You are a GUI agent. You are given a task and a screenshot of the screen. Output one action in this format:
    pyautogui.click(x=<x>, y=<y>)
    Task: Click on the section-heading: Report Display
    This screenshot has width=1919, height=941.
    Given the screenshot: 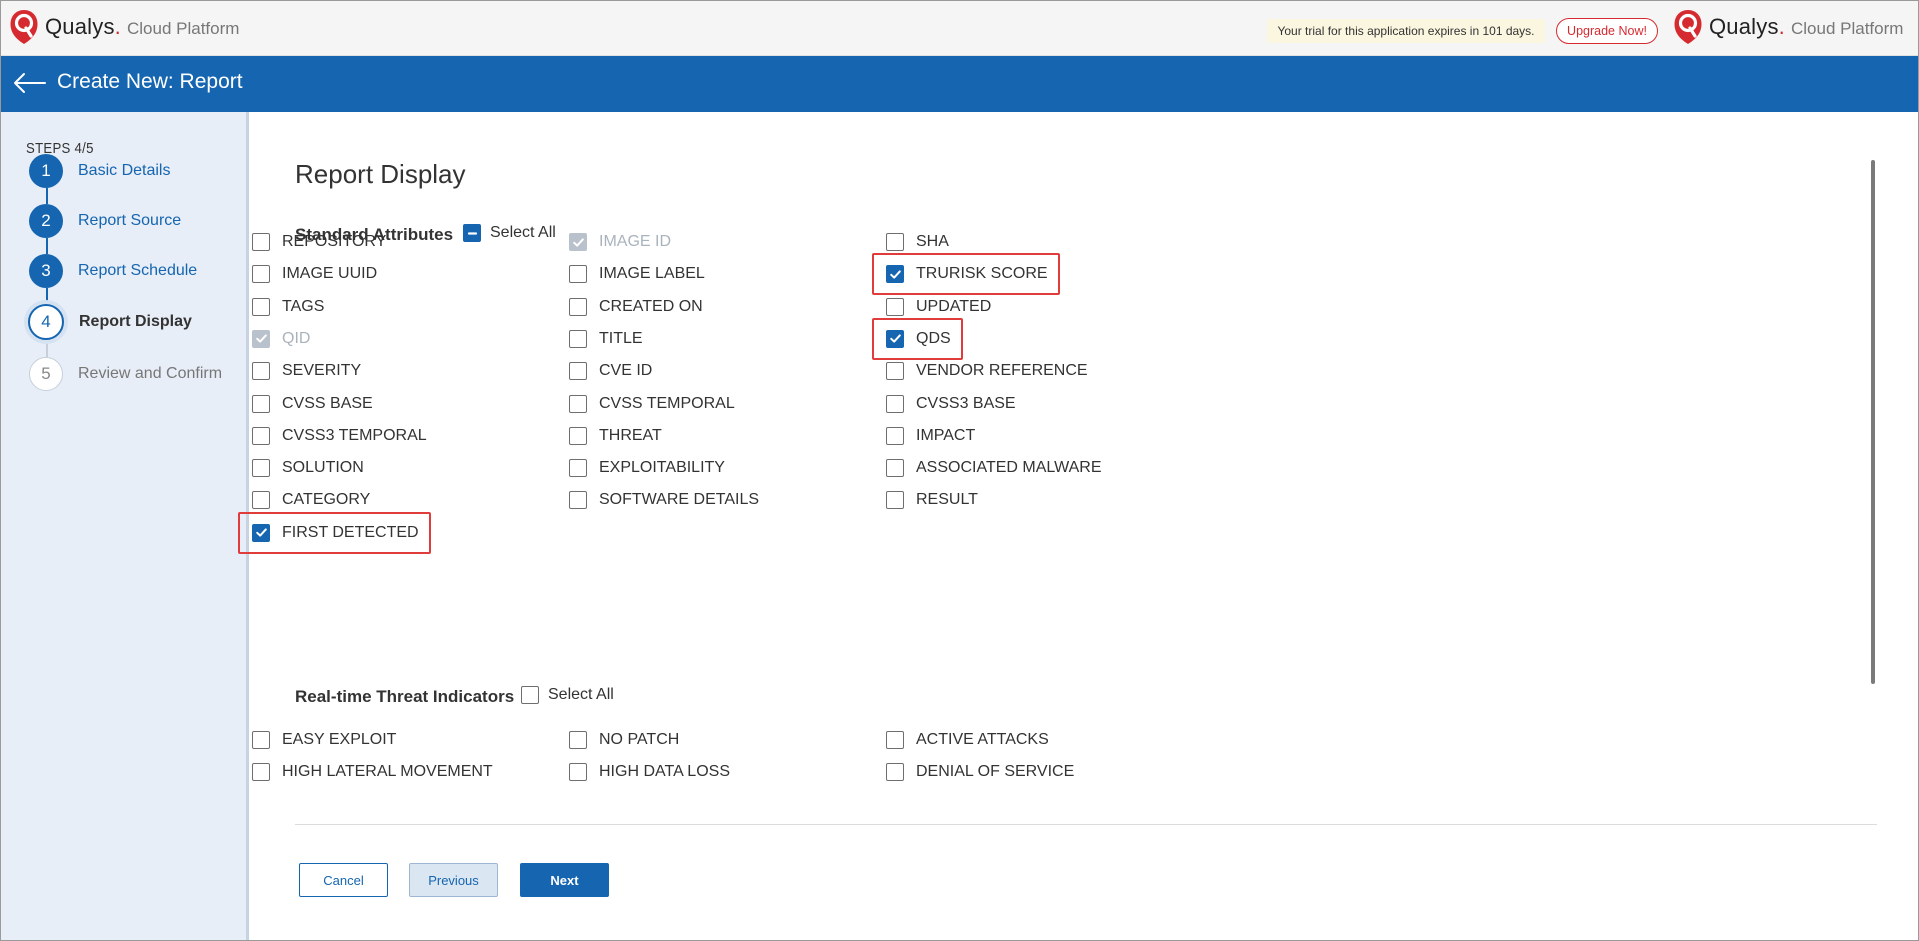 What is the action you would take?
    pyautogui.click(x=380, y=174)
    